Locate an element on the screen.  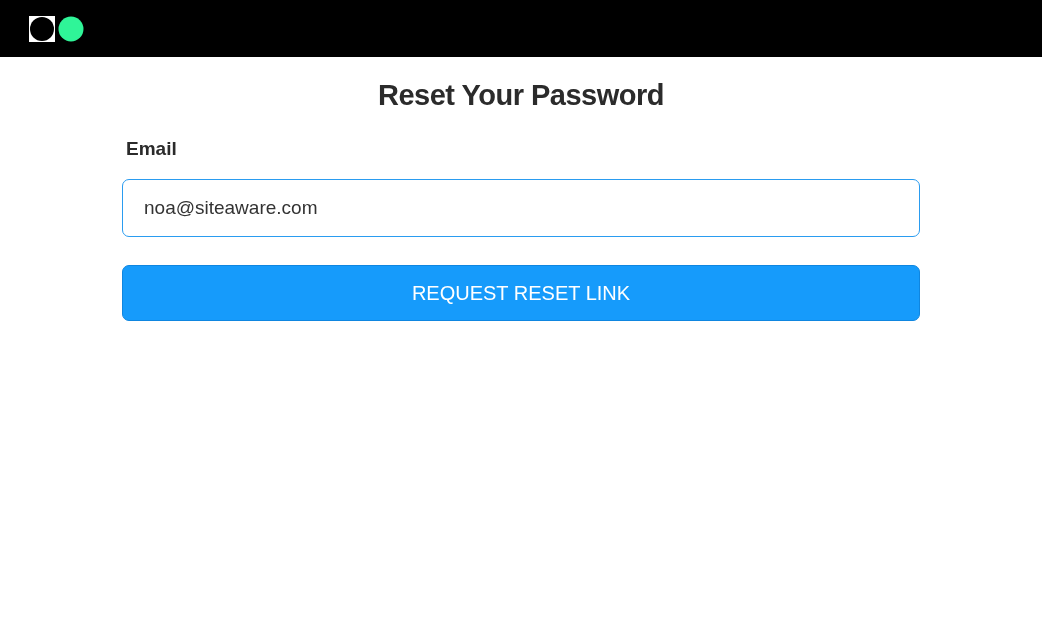
email-label: Email is located at coordinates (151, 149).